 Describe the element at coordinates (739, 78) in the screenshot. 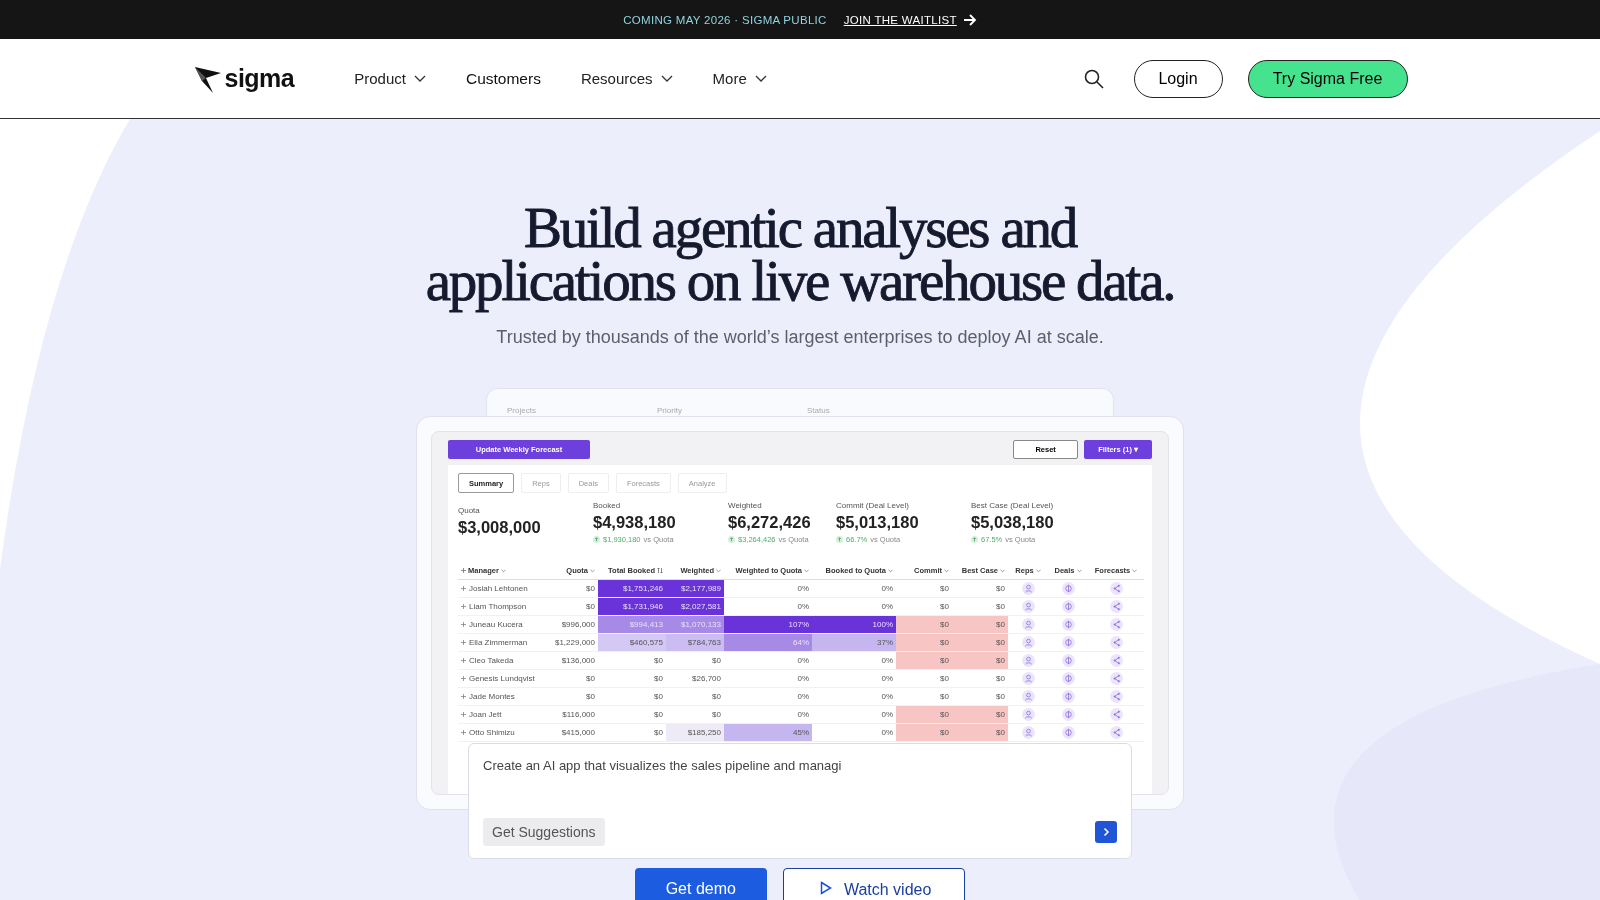

I see `nav-link: More` at that location.